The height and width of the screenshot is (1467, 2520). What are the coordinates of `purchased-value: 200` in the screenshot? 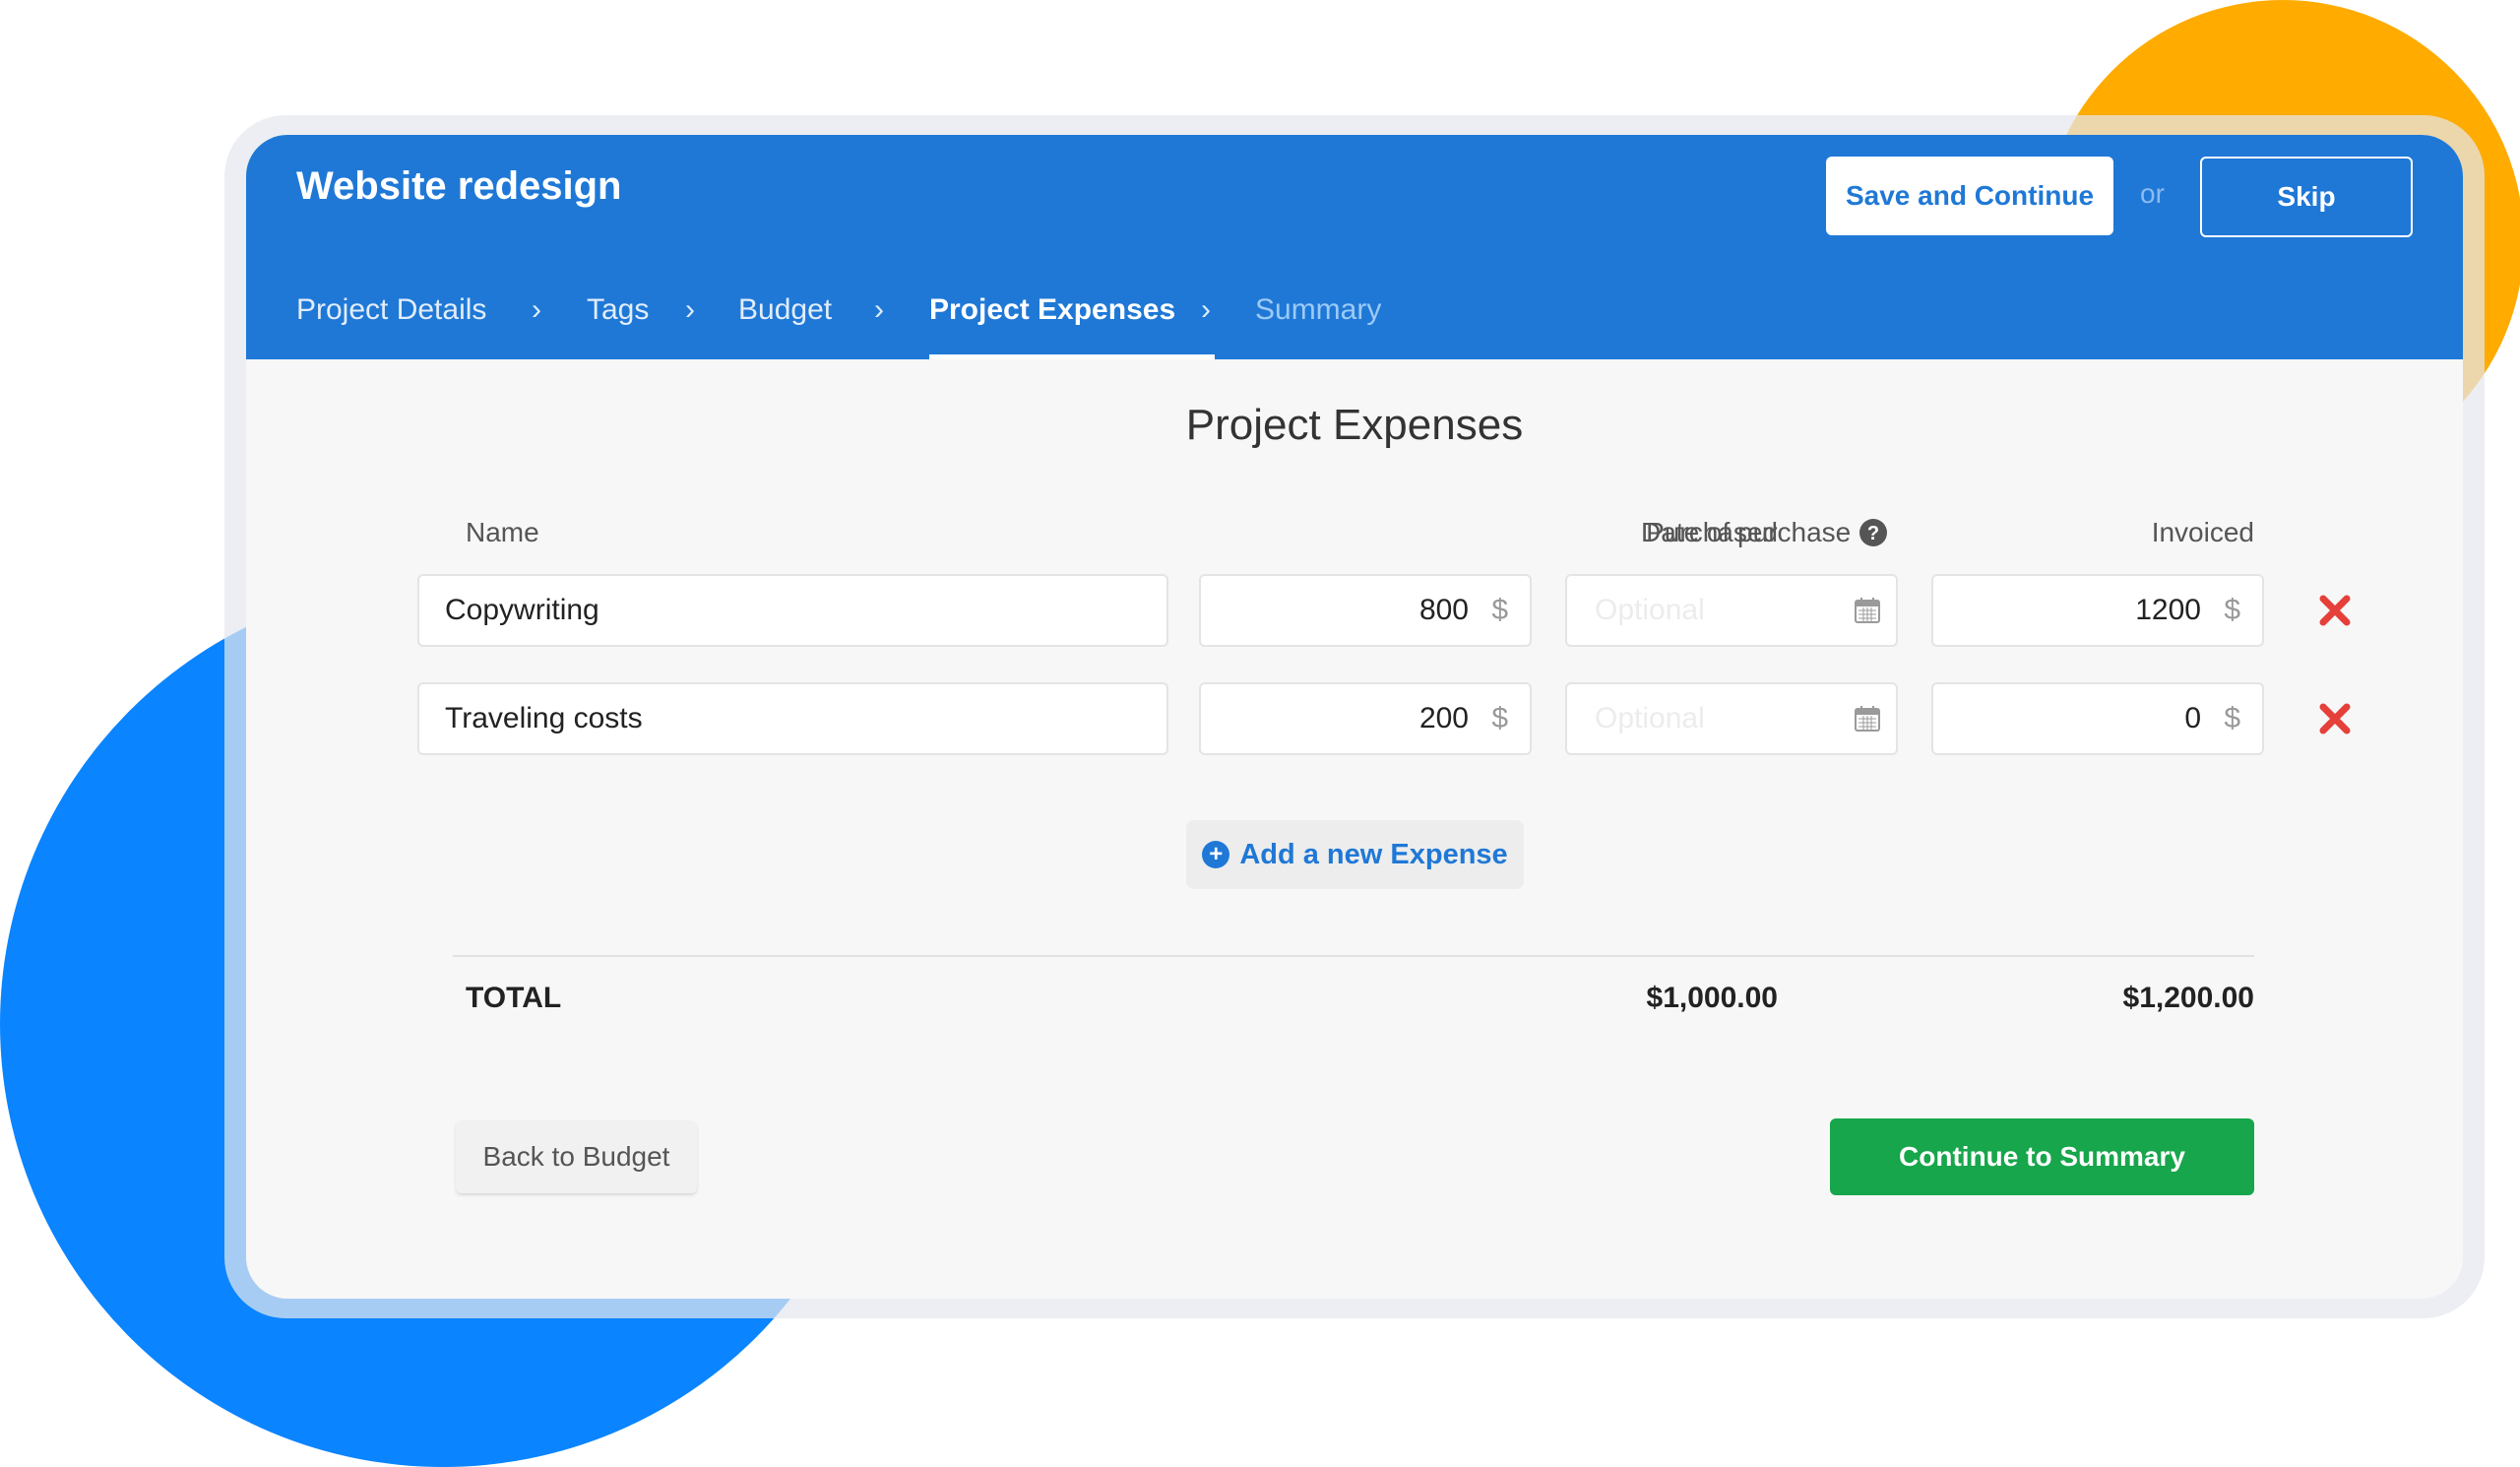 It's located at (1443, 718).